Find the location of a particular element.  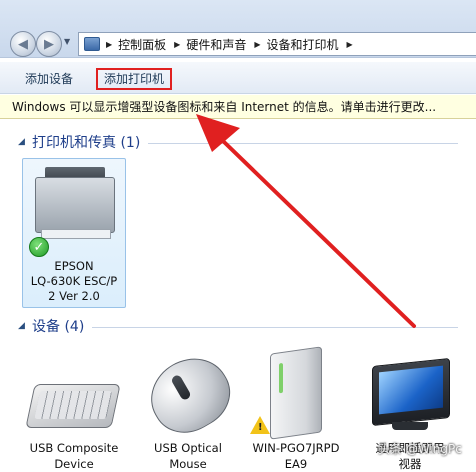

device-name: USB Optical Mouse is located at coordinates (188, 456).